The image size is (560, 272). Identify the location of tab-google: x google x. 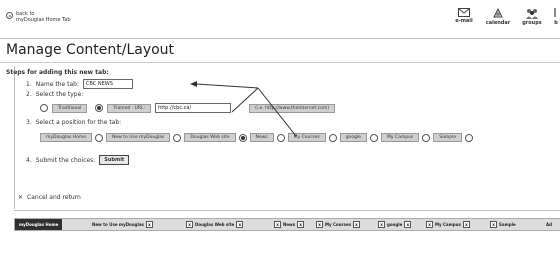
(395, 224).